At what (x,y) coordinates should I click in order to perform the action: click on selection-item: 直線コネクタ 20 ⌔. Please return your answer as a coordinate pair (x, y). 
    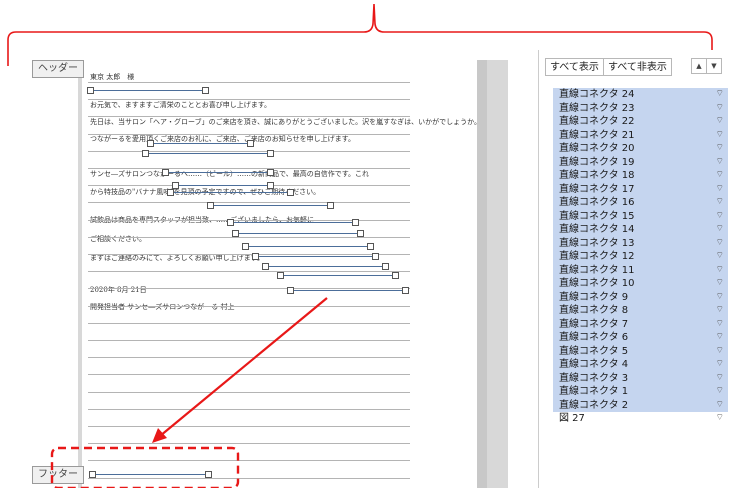
    Looking at the image, I should click on (640, 149).